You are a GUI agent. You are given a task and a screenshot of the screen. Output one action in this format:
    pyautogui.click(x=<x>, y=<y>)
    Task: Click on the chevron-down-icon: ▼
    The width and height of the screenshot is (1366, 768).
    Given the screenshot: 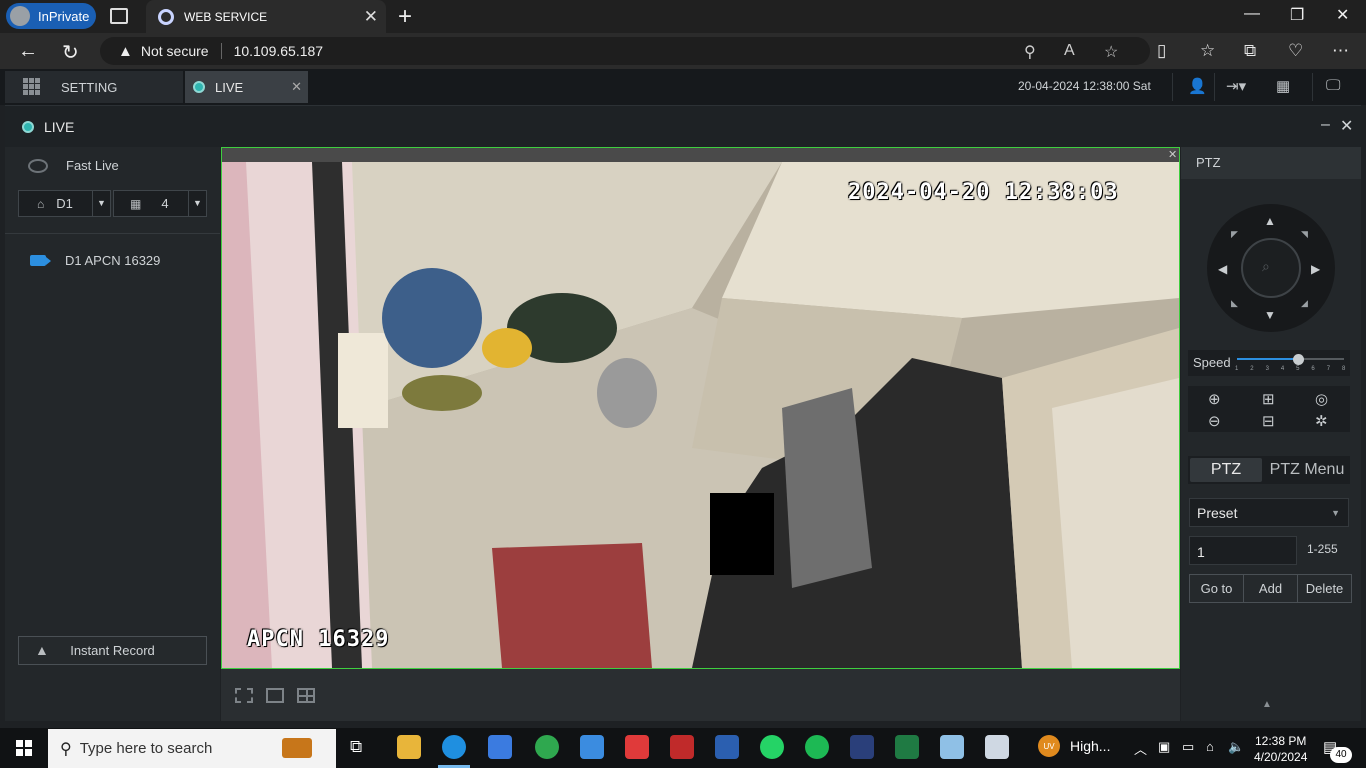 What is the action you would take?
    pyautogui.click(x=1335, y=513)
    